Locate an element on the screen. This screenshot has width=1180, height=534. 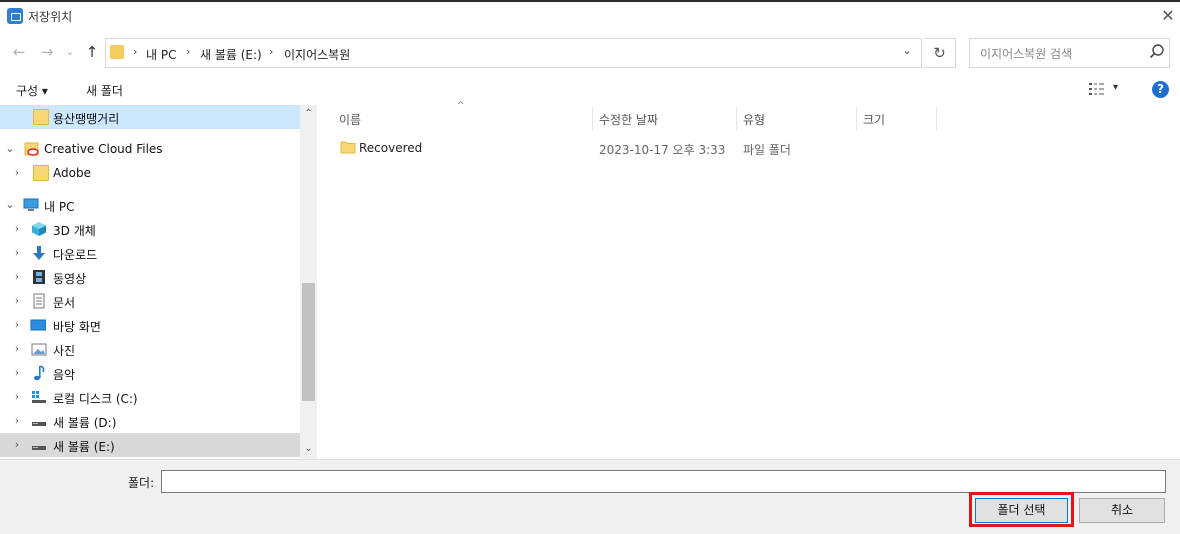
picture-icon is located at coordinates (39, 349).